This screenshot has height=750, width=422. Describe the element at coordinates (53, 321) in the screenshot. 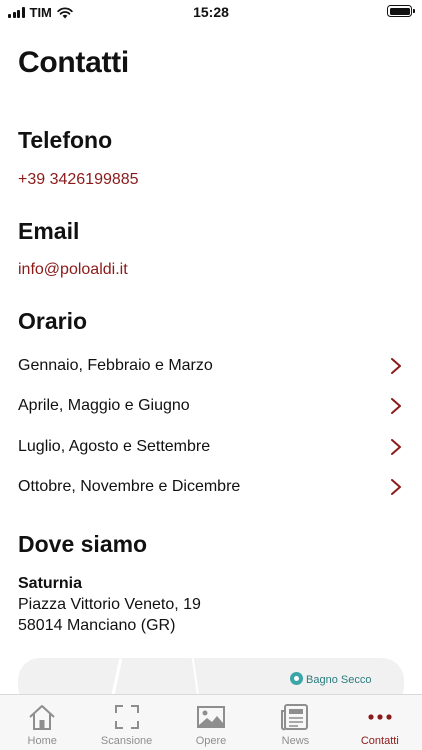

I see `hours-section-title: Orario` at that location.